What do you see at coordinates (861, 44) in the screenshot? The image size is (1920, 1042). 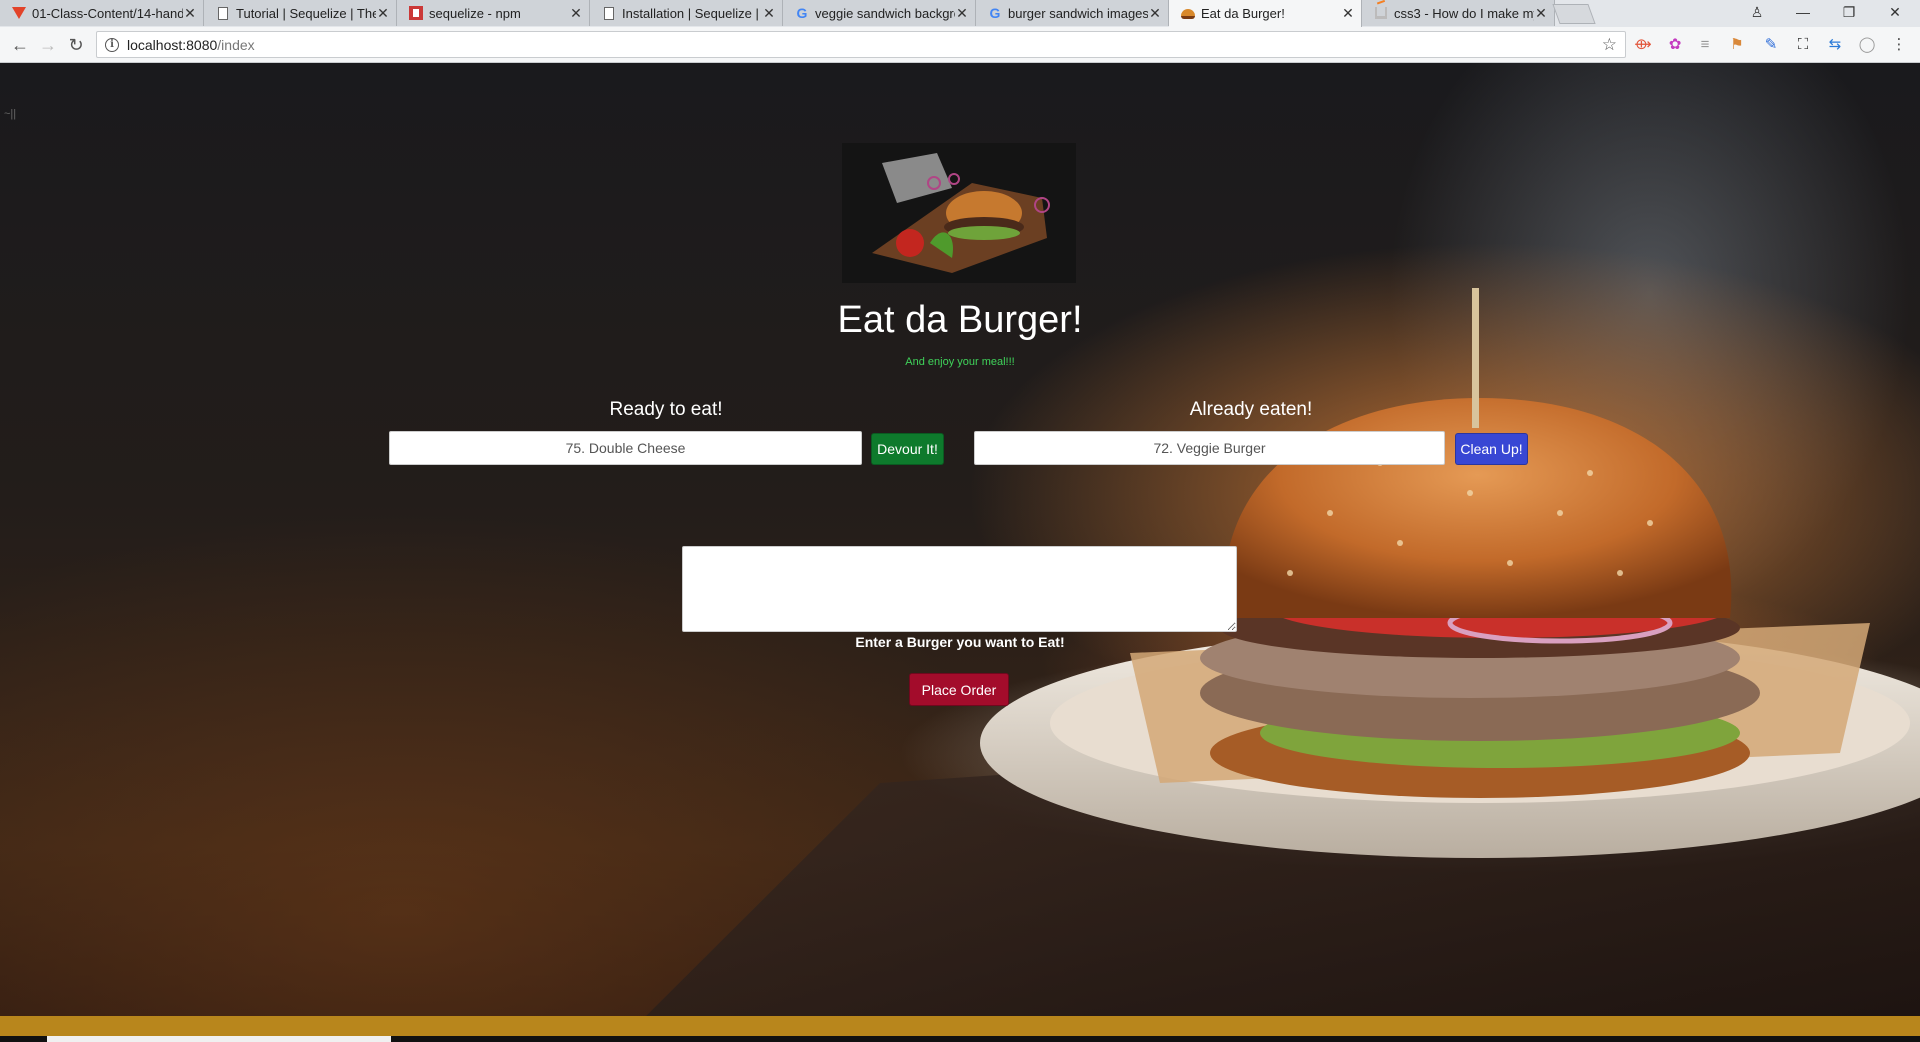 I see `address-bar: i localhost:8080/index ☆` at bounding box center [861, 44].